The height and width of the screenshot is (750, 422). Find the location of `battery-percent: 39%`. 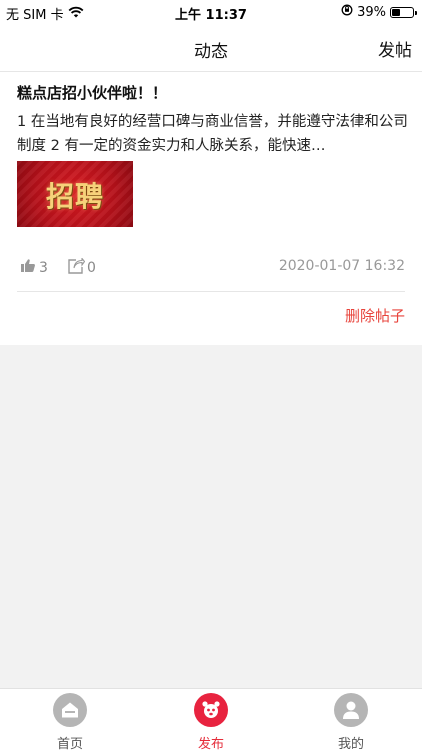

battery-percent: 39% is located at coordinates (371, 12).